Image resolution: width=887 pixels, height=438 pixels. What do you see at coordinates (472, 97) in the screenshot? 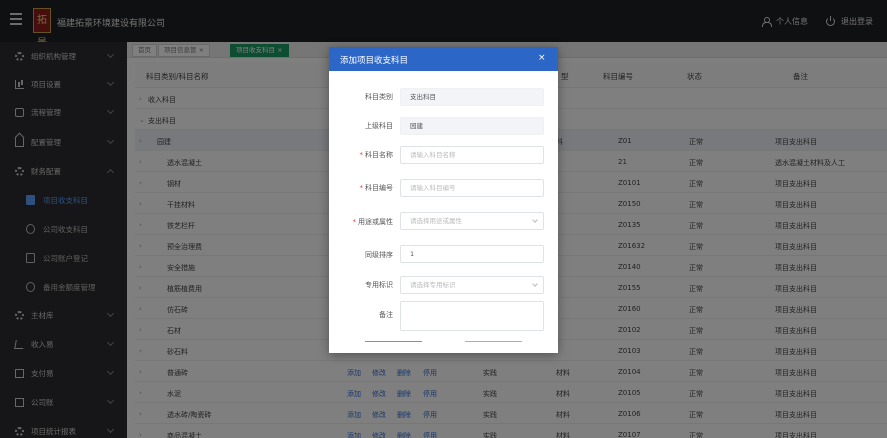
I see `category-field: 支出科目` at bounding box center [472, 97].